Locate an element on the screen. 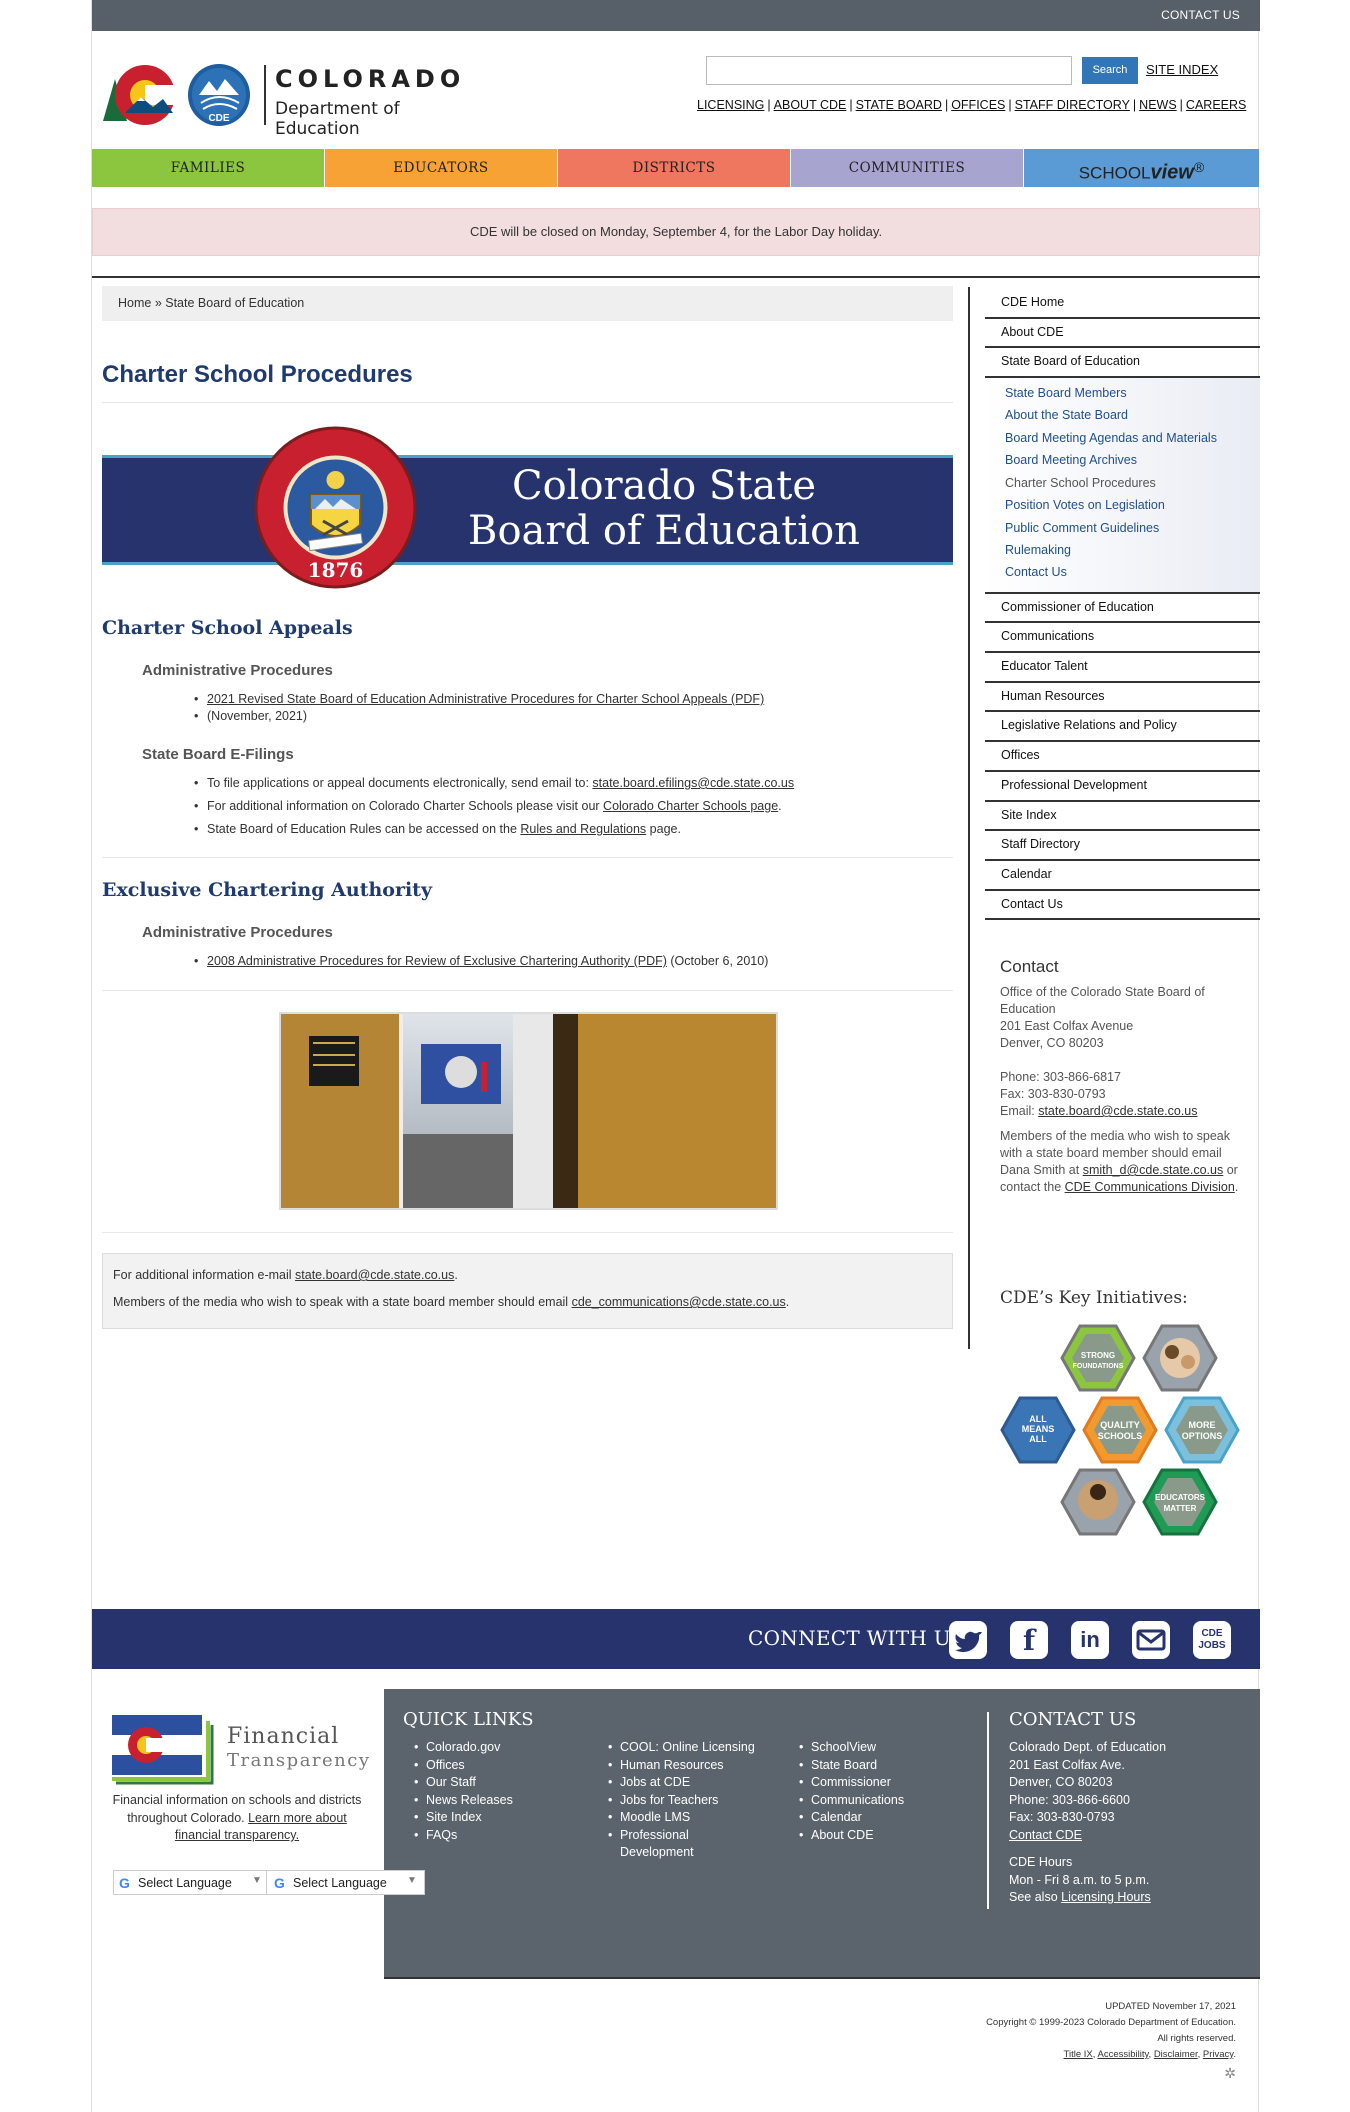 The image size is (1350, 2112). title-ix-link: Title IX is located at coordinates (1078, 2054).